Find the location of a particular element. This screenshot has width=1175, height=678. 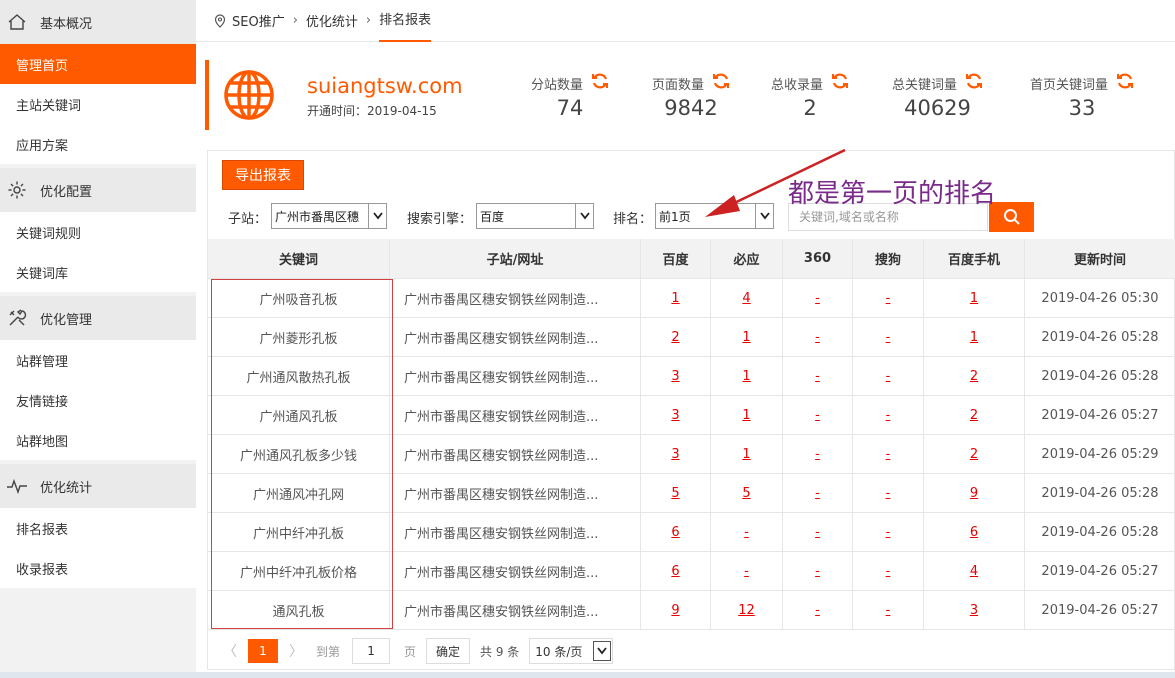

breadcrumb-item-stats: 优化统计 is located at coordinates (332, 20).